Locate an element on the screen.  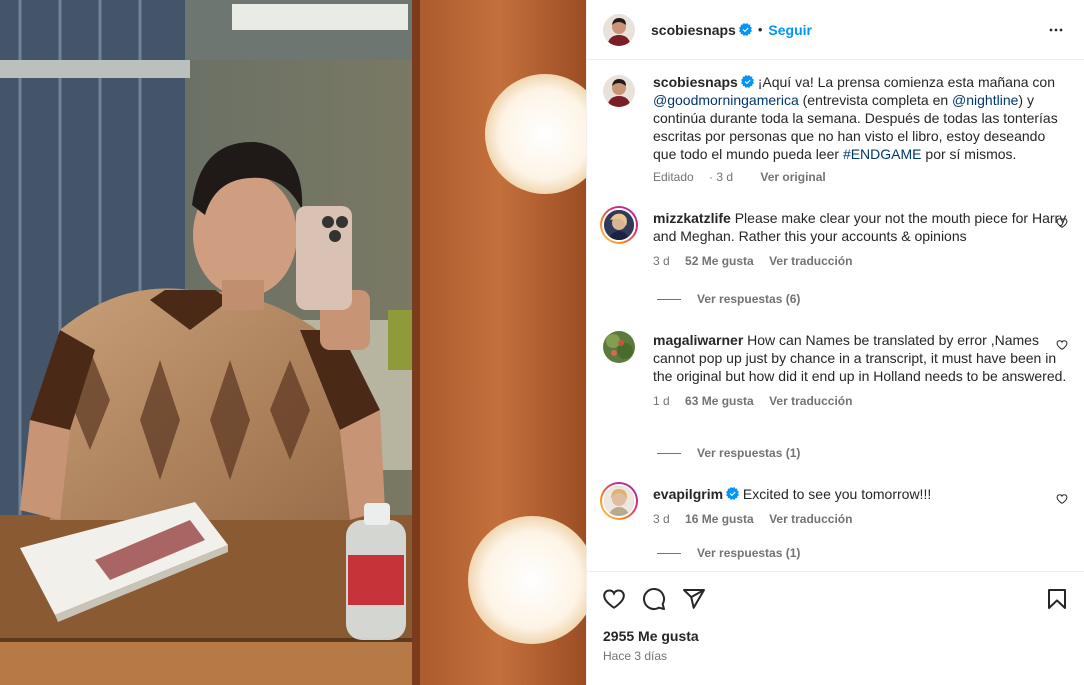
comment-username: magaliwarner is located at coordinates (698, 340).